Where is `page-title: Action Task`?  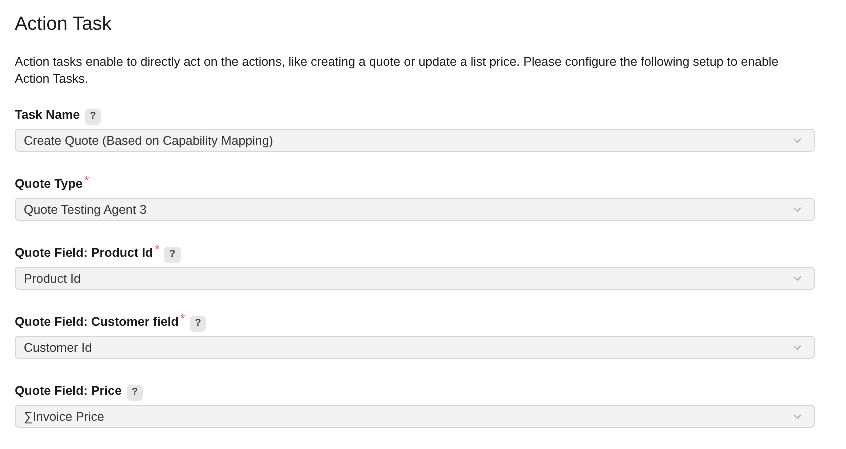
page-title: Action Task is located at coordinates (64, 25).